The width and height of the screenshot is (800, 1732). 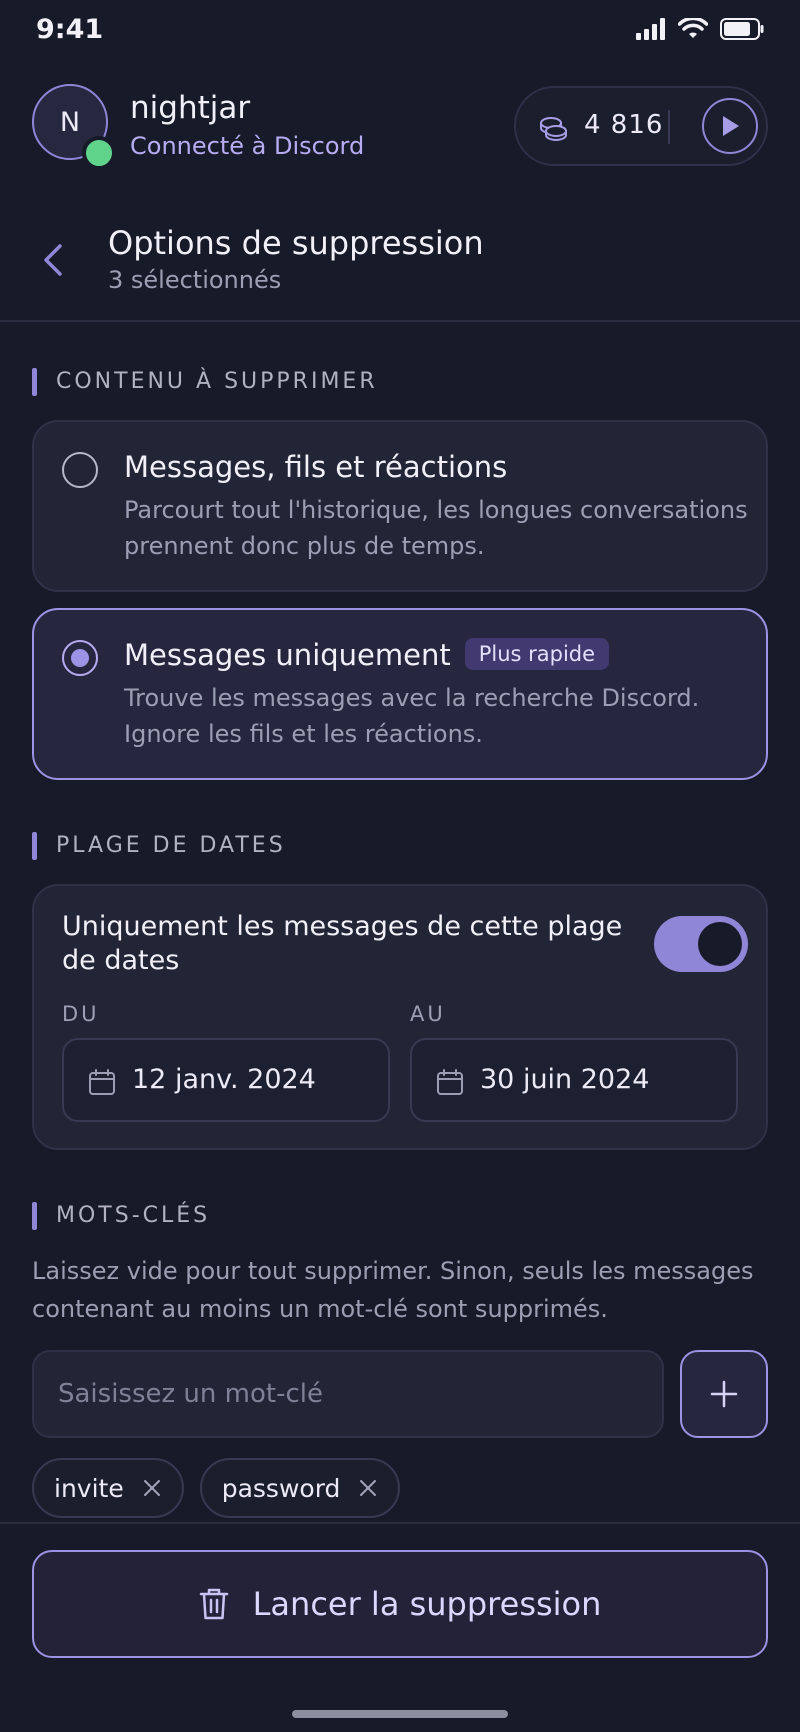 I want to click on date-range-toggle, so click(x=701, y=944).